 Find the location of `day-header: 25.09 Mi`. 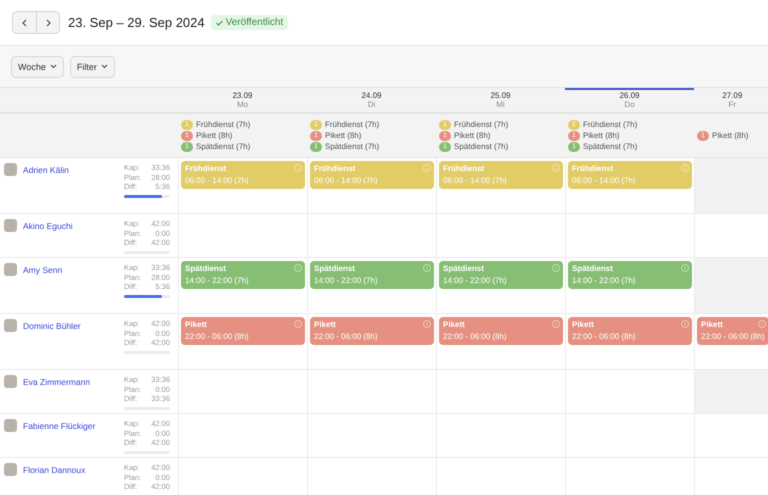

day-header: 25.09 Mi is located at coordinates (500, 101).